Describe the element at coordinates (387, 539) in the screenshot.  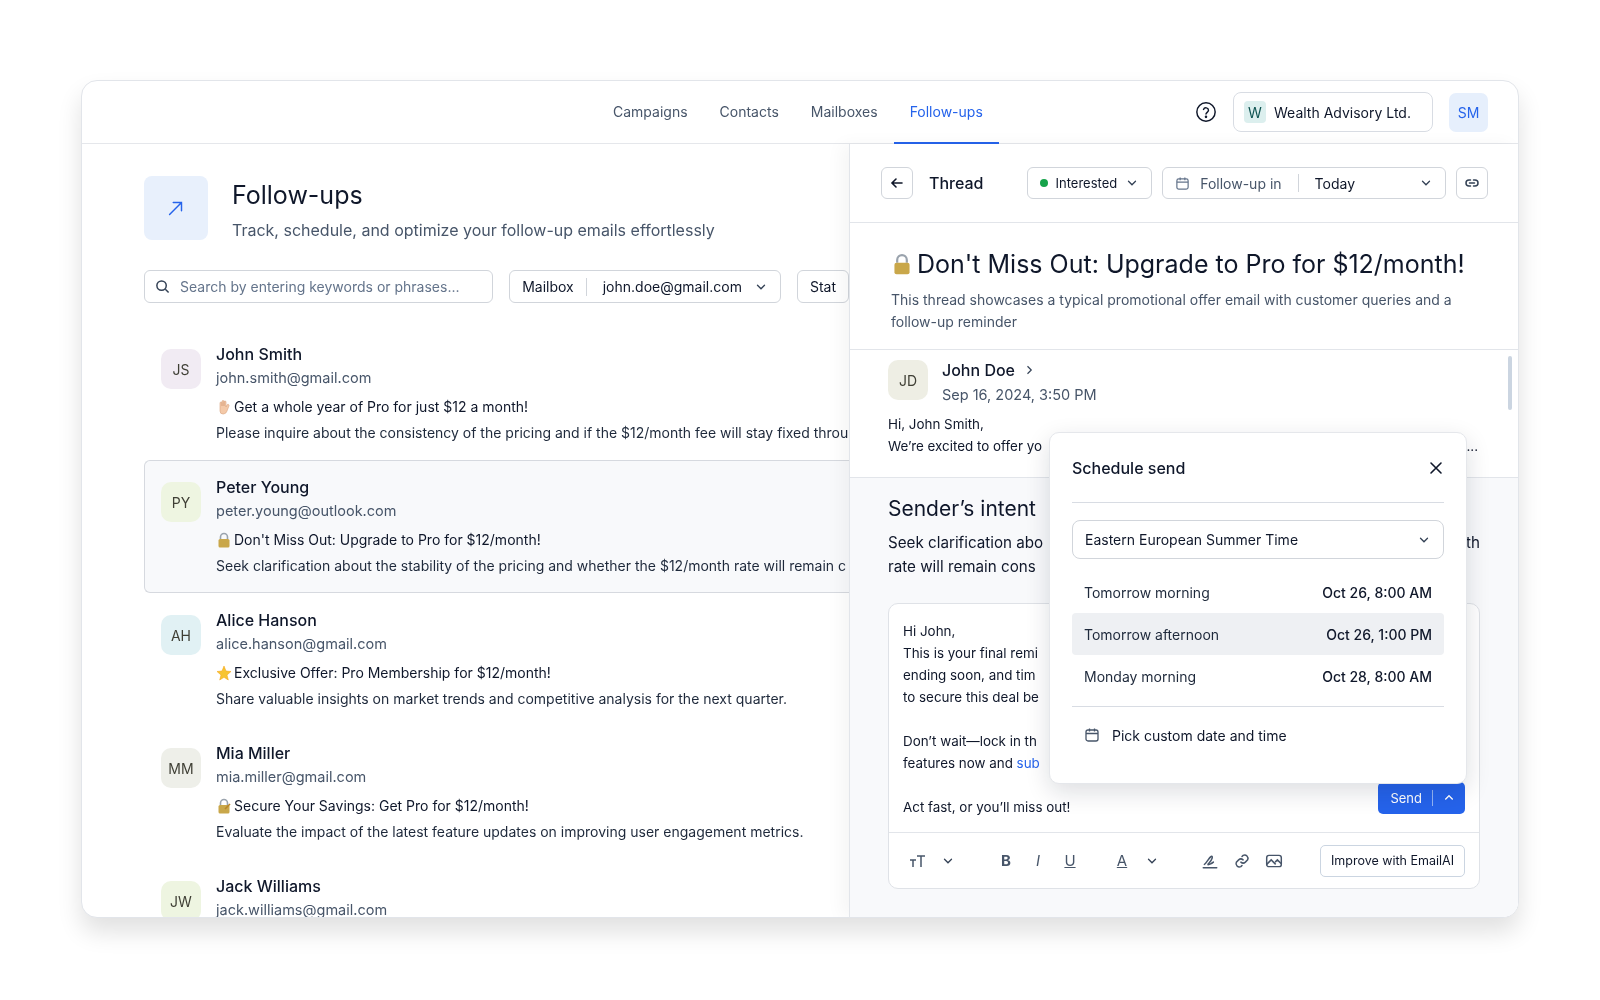
I see `email-subject: Don't Miss Out: Upgrade to Pro for $12/month!` at that location.